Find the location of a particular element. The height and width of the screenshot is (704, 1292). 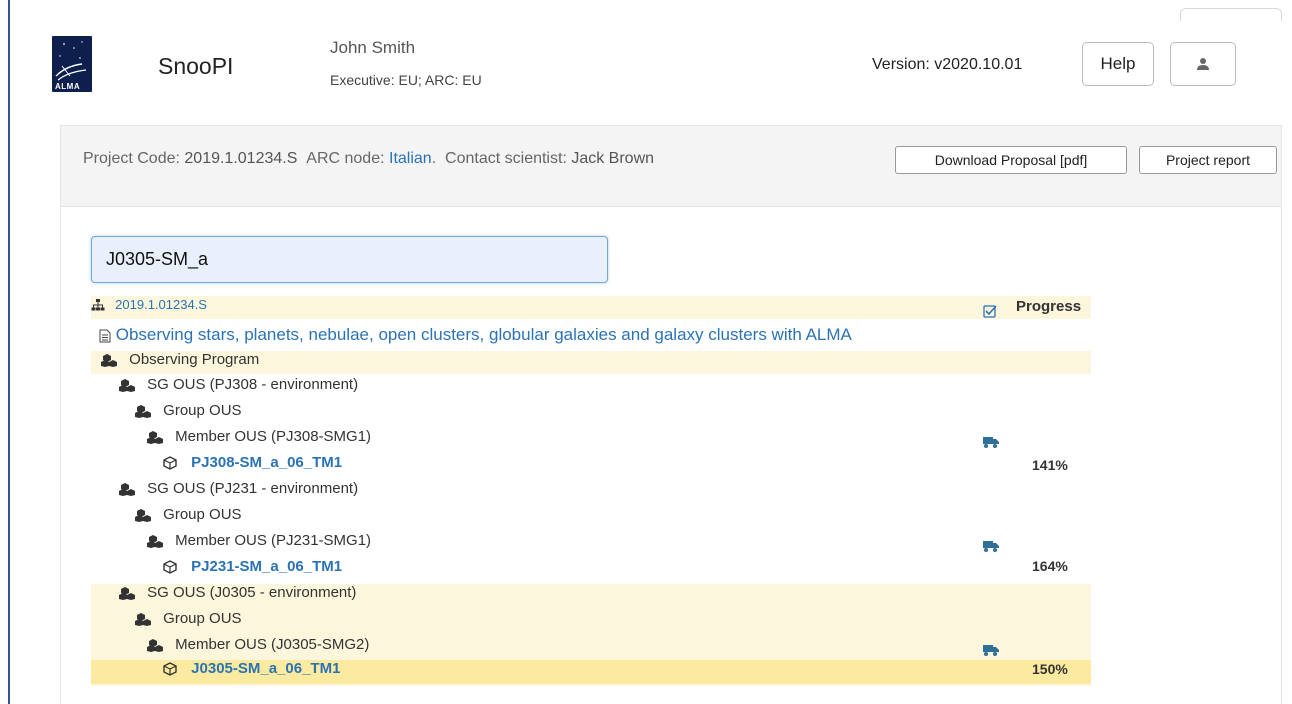

tree-row-member-ous: Member OUS (PJ231-SMG1) is located at coordinates (259, 543).